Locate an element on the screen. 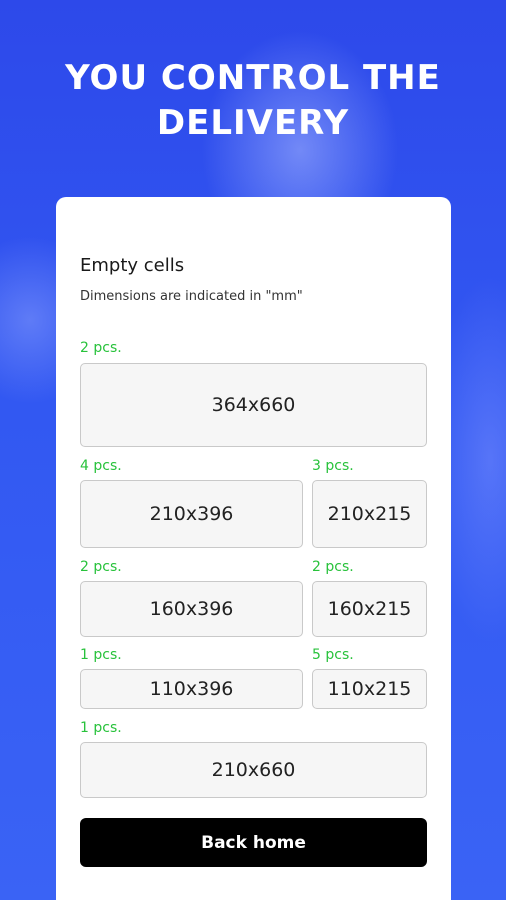 The image size is (506, 900). cell-size-210x396: 210x396 is located at coordinates (191, 514).